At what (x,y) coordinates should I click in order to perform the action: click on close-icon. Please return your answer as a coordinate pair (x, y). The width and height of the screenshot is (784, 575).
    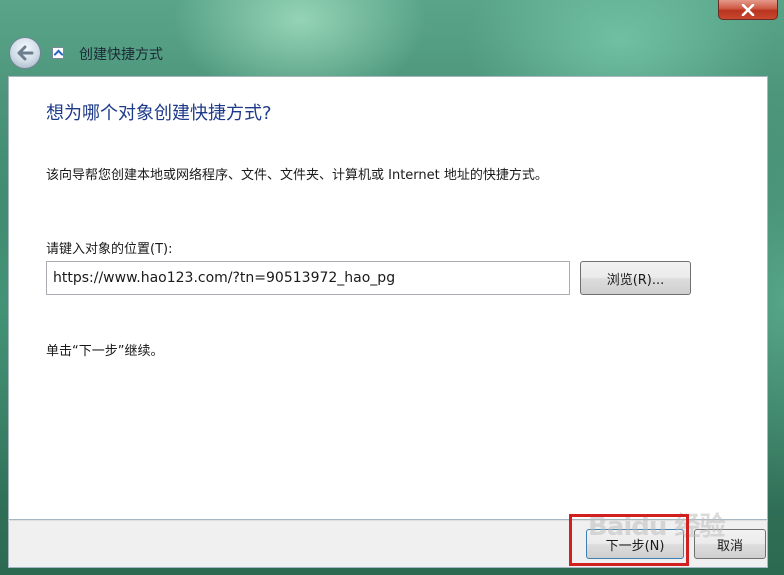
    Looking at the image, I should click on (748, 9).